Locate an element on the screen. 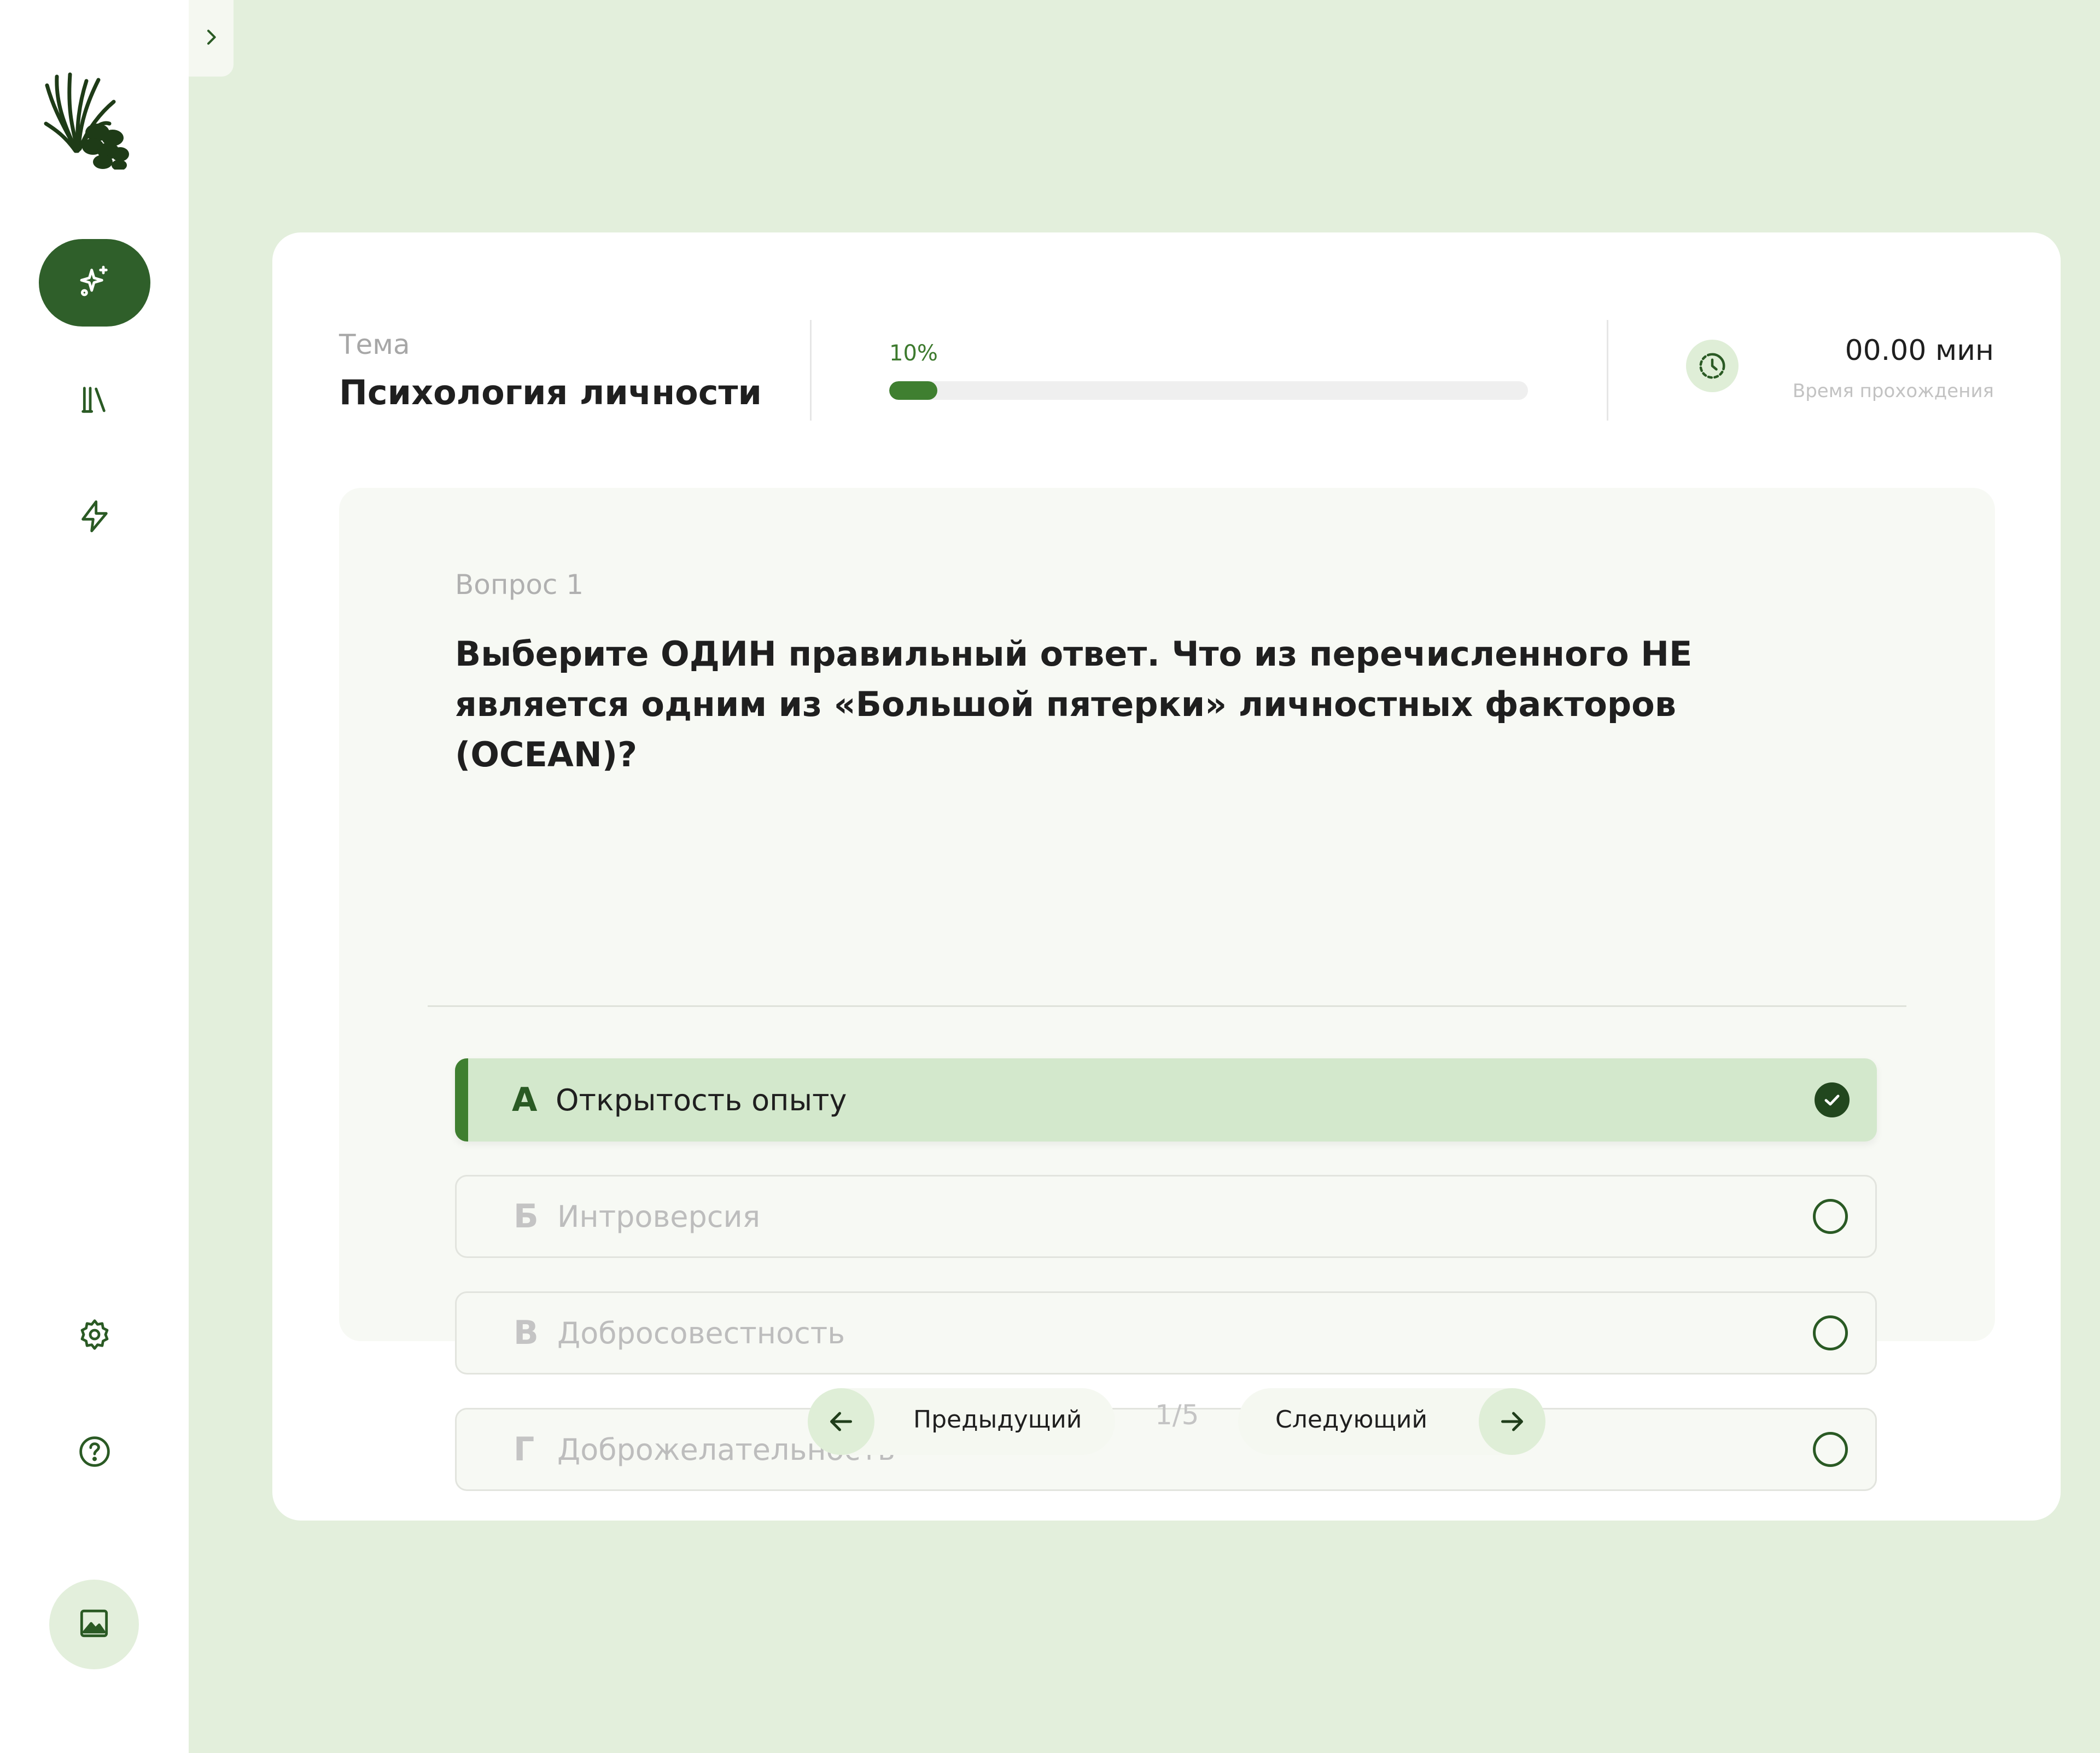  pine-logo-icon is located at coordinates (87, 120).